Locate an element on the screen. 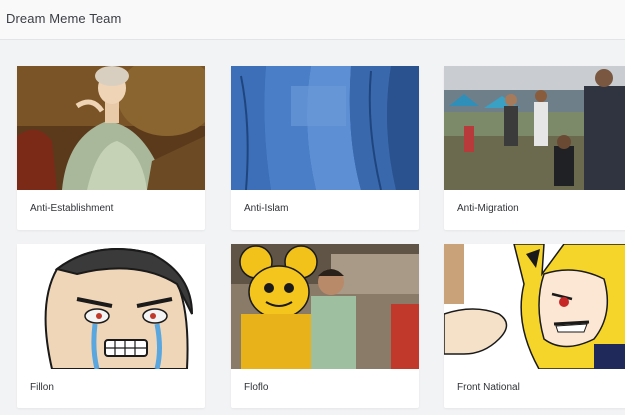  migrant-camp-image is located at coordinates (534, 128).